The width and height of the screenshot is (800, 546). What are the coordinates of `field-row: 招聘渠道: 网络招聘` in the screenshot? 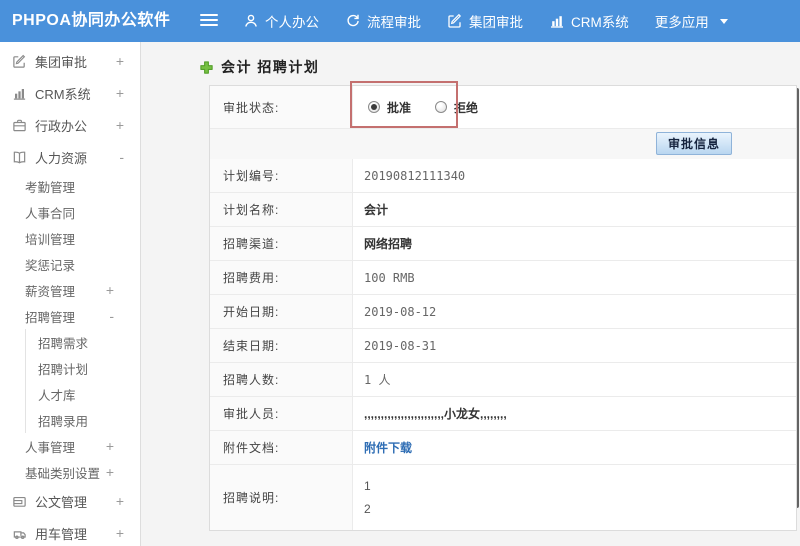 It's located at (503, 243).